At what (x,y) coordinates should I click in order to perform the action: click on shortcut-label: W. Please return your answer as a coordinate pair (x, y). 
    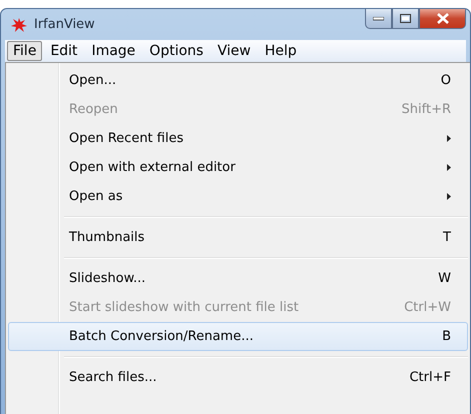
    Looking at the image, I should click on (444, 278).